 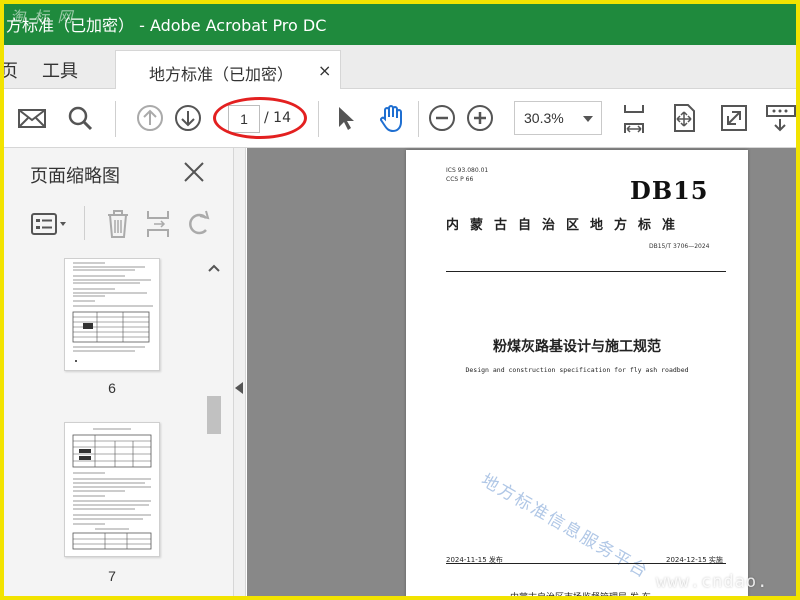 I want to click on document-tab: 地方标准（已加密） ×, so click(x=228, y=70).